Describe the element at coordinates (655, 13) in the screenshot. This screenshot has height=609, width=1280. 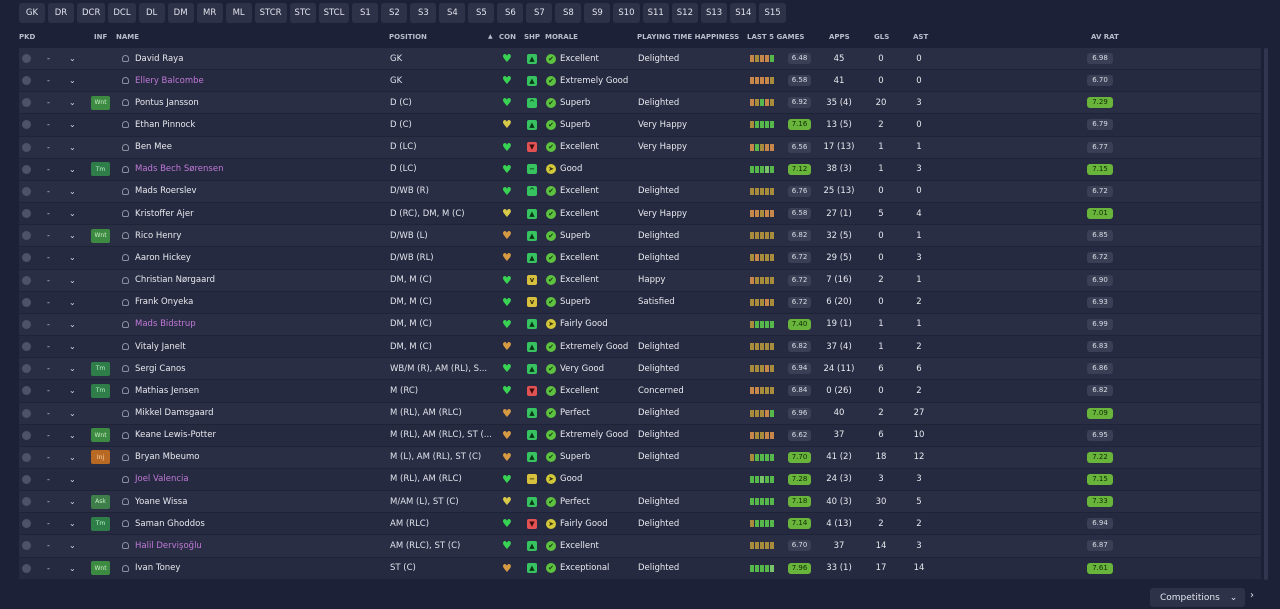
I see `filter-button-s11: S11` at that location.